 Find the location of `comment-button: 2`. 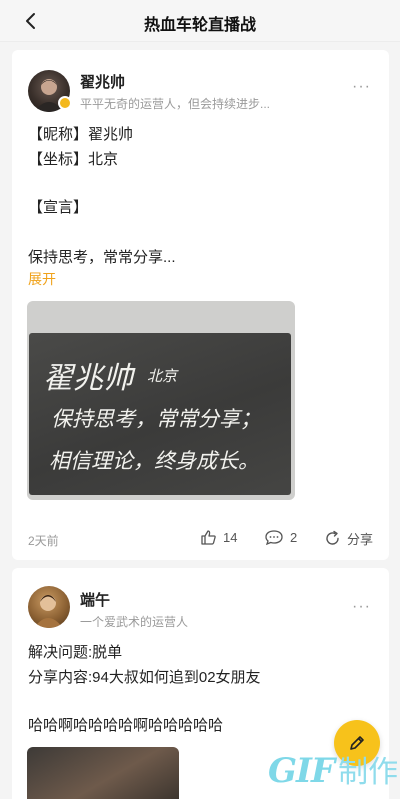

comment-button: 2 is located at coordinates (280, 537).